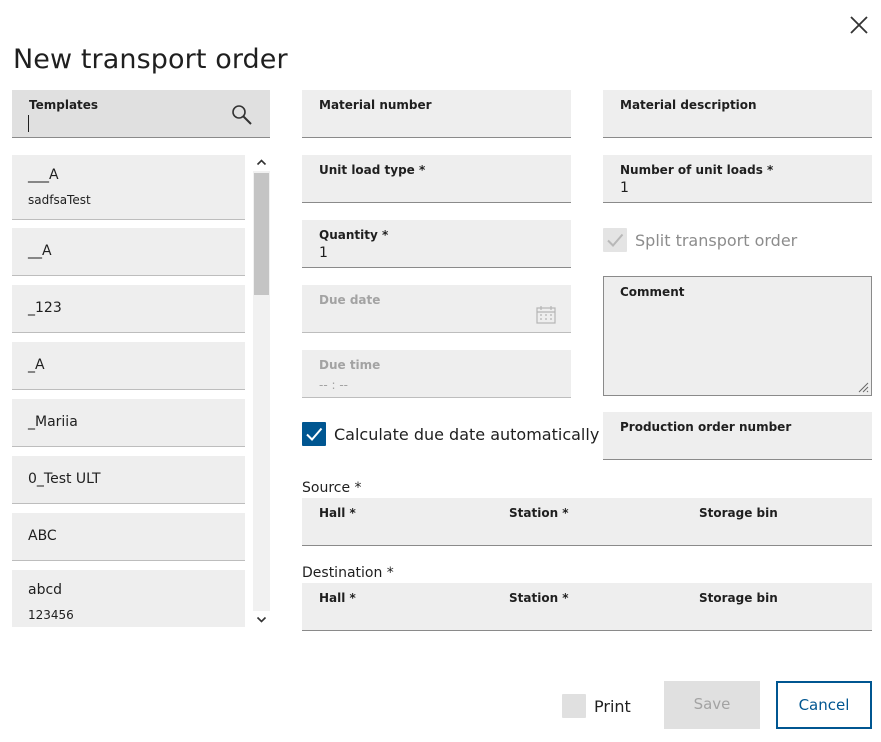 Image resolution: width=881 pixels, height=742 pixels. What do you see at coordinates (64, 479) in the screenshot?
I see `template-item-name: 0_Test ULT` at bounding box center [64, 479].